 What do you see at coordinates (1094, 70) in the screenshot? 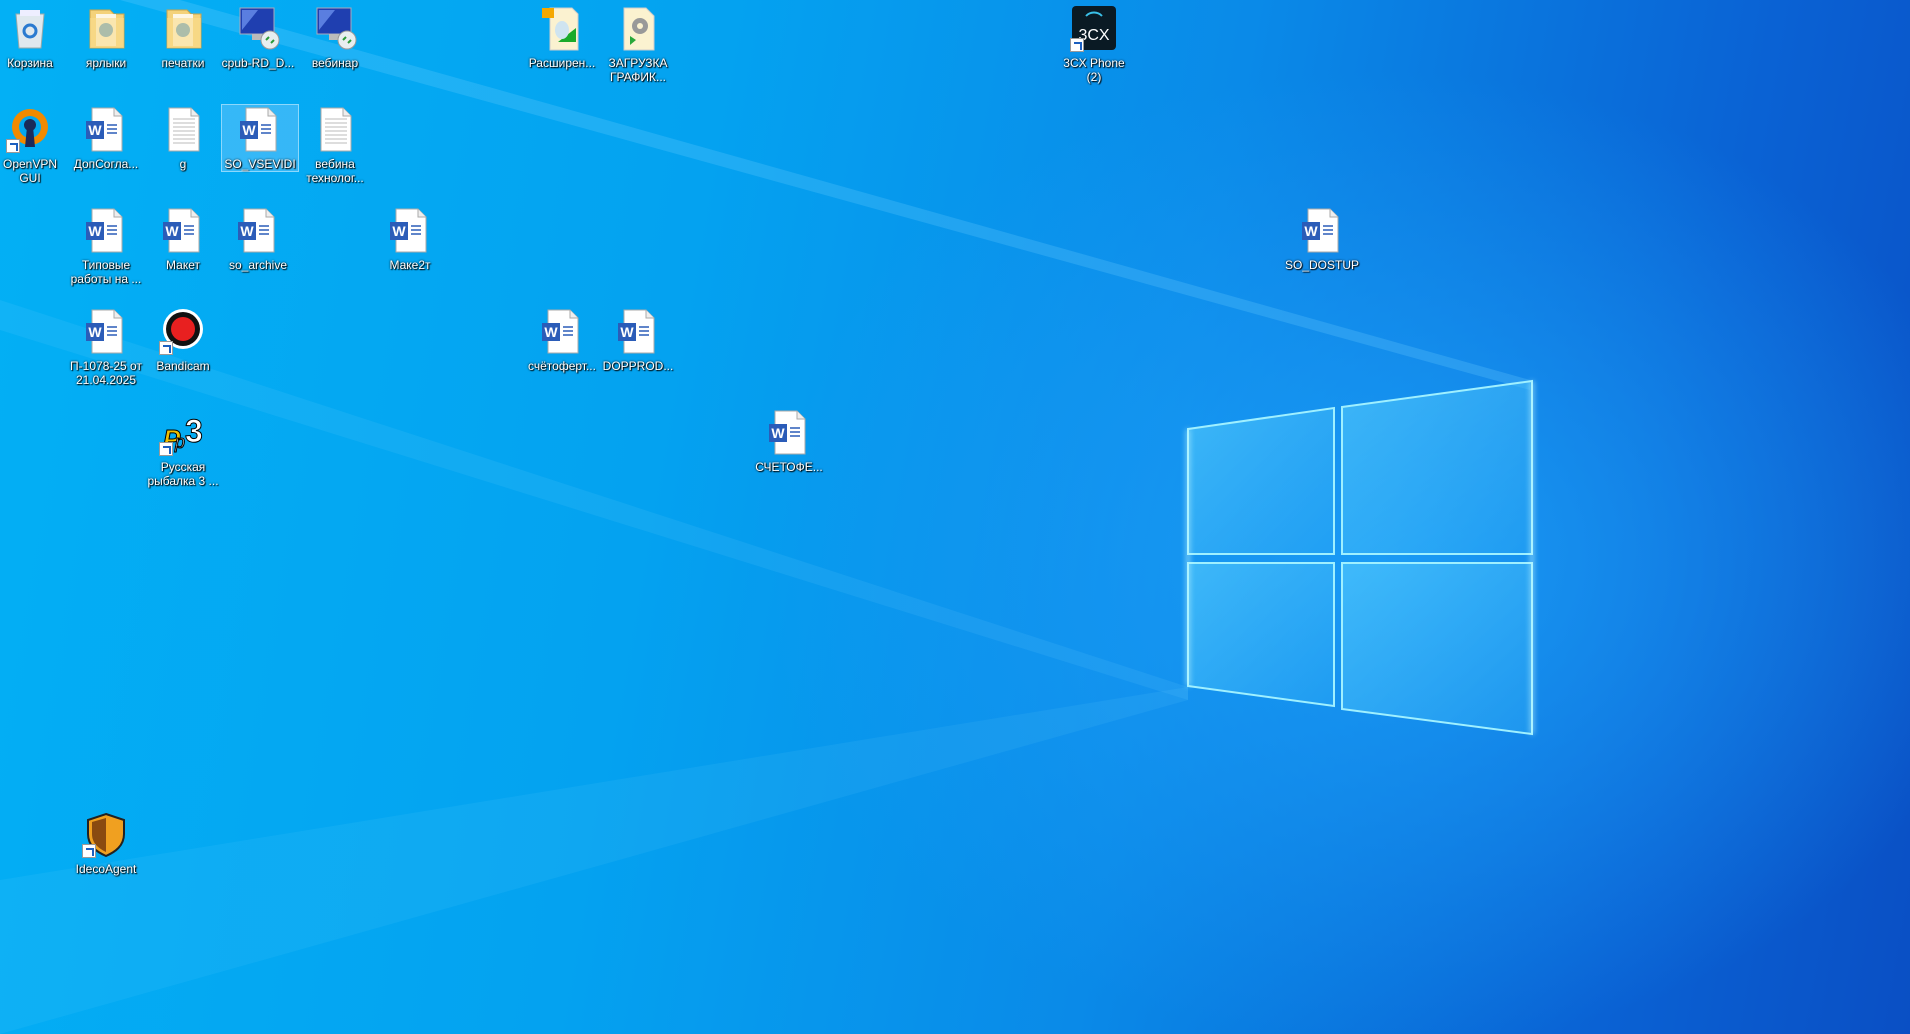
I see `icon-label: 3CX Phone (2)` at bounding box center [1094, 70].